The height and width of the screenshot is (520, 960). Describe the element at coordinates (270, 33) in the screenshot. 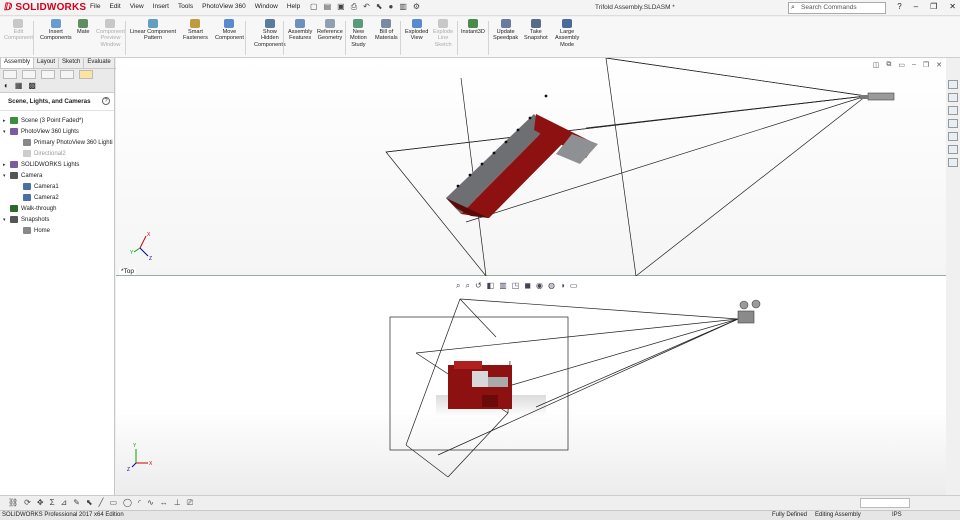

I see `show-hidden-components-button: Show Hidden Components` at that location.